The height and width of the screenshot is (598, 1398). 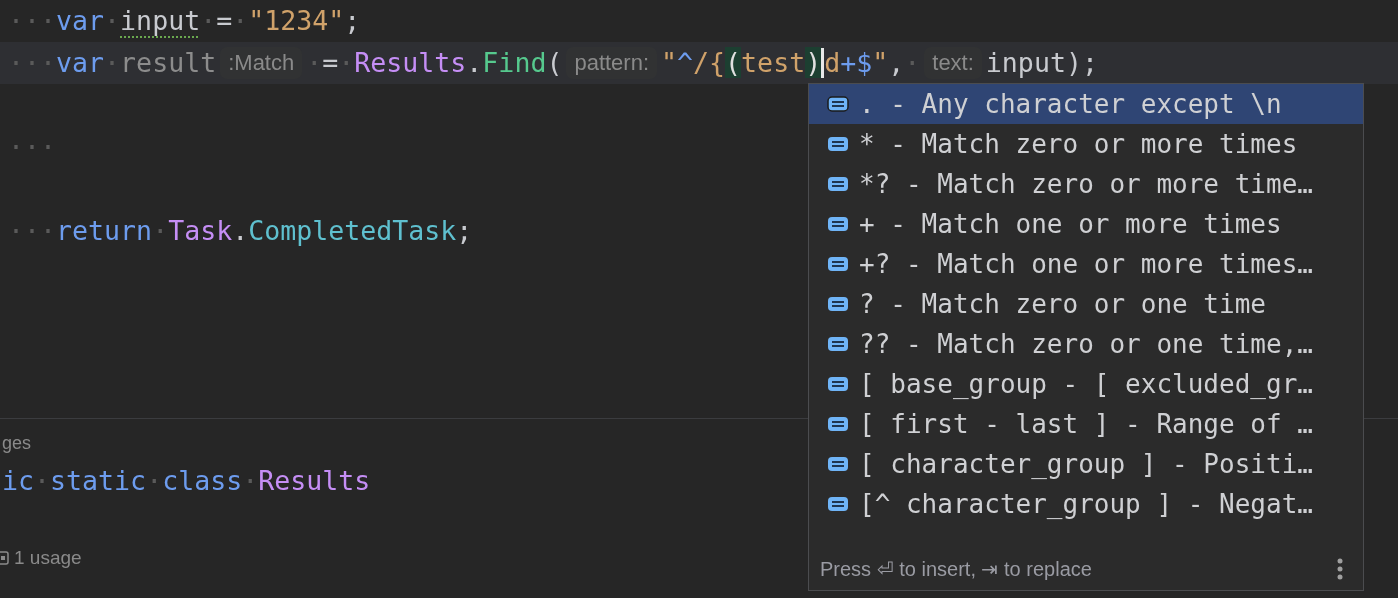 What do you see at coordinates (872, 63) in the screenshot?
I see `code-text: d+$",·` at bounding box center [872, 63].